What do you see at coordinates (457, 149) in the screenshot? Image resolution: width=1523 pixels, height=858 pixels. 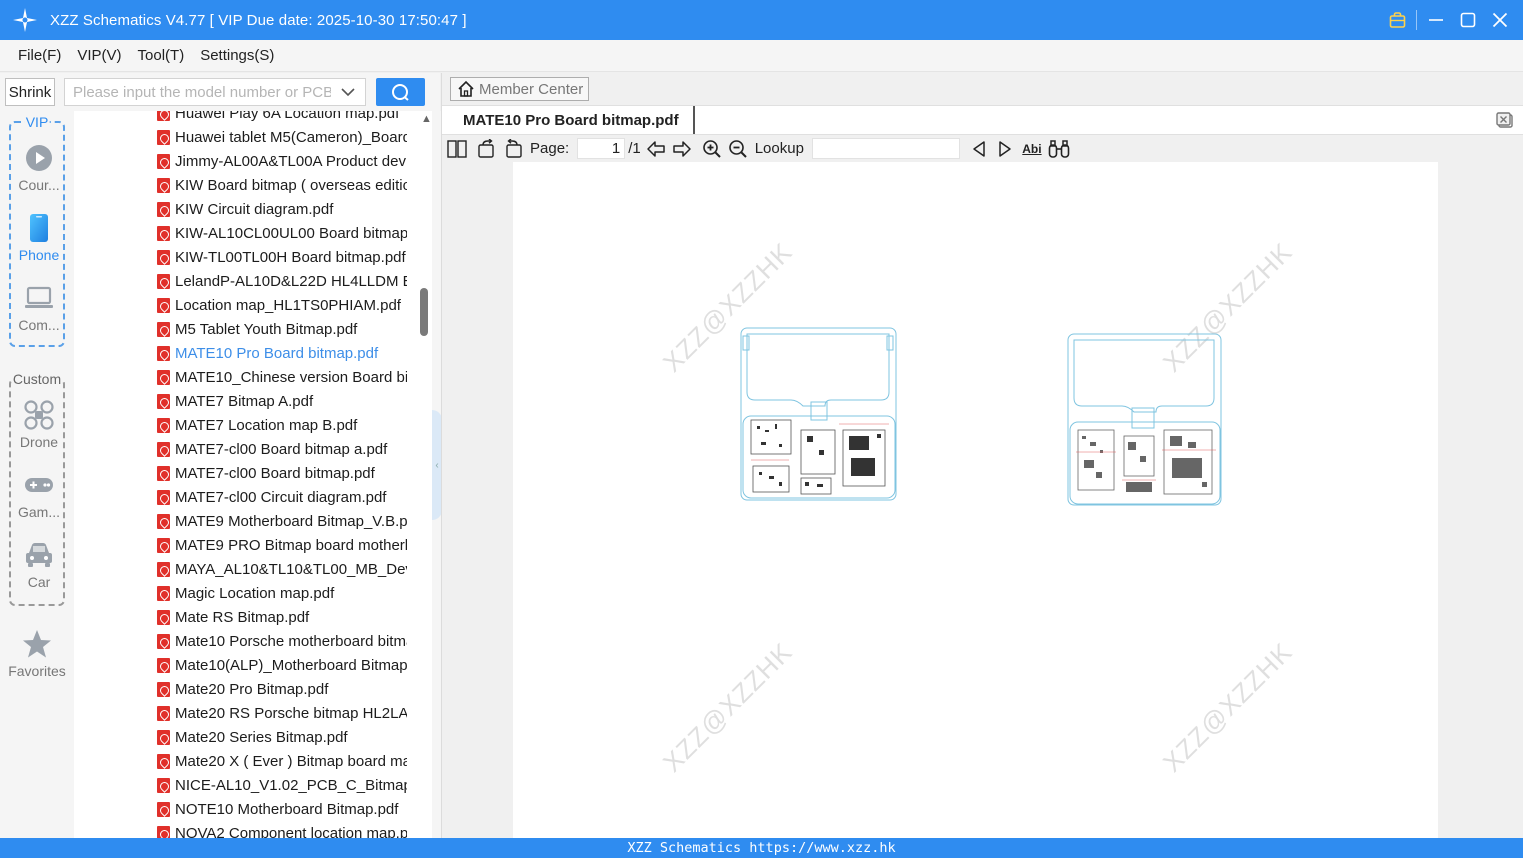 I see `two-page-view-icon` at bounding box center [457, 149].